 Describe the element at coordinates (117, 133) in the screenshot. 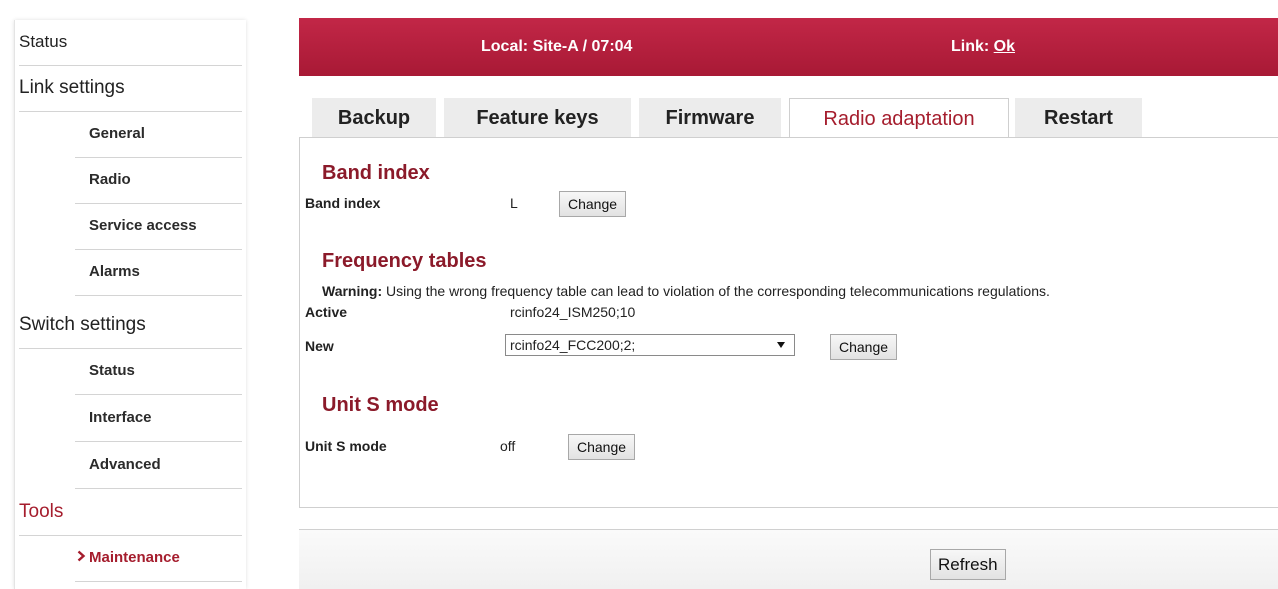

I see `sidebar-item-label: General` at that location.